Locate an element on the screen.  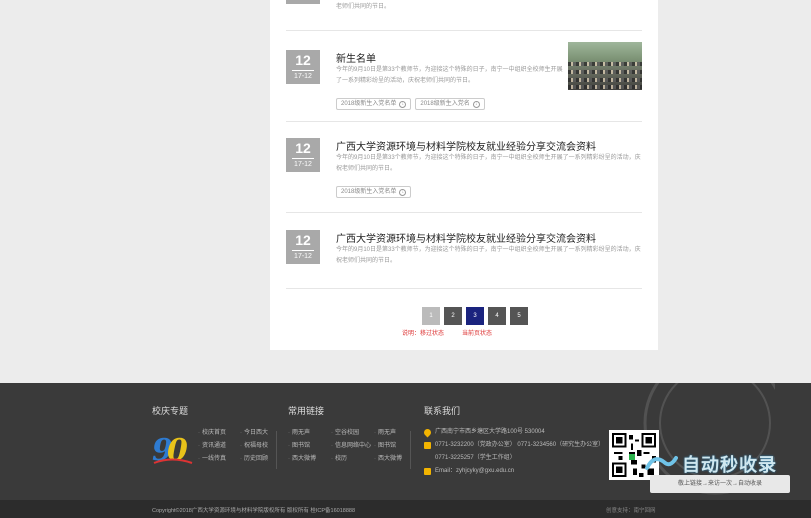
page-button: 1 is located at coordinates (431, 316).